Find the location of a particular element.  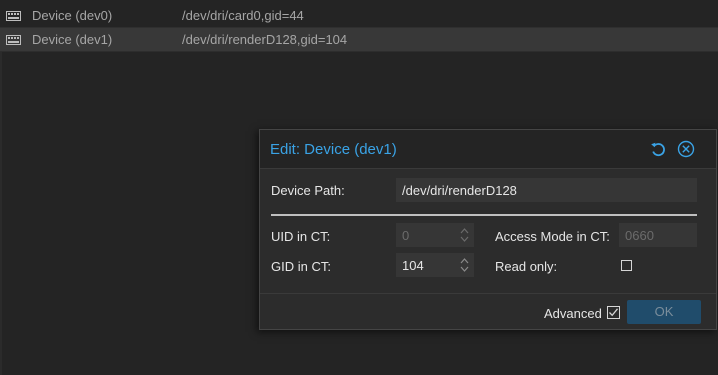

uid-spinner: 0 is located at coordinates (435, 235).